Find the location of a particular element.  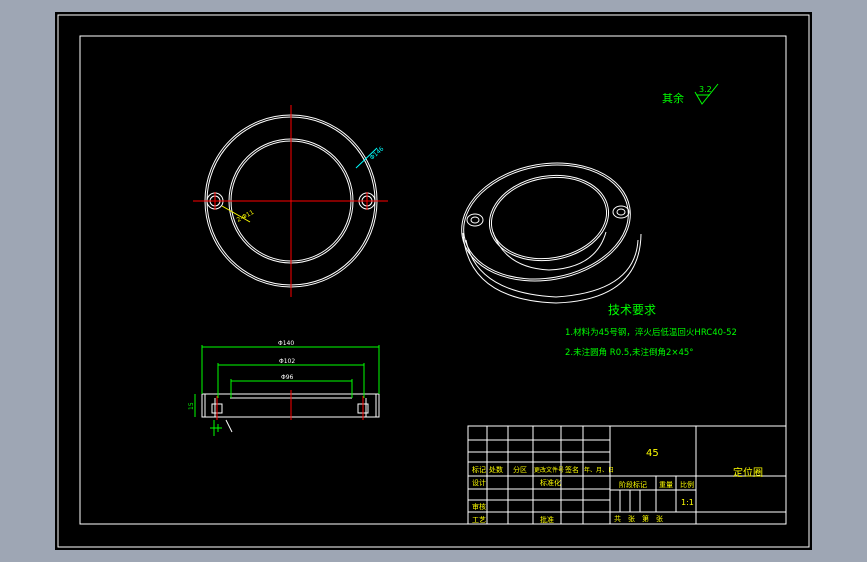

tb-part-name: 定位圈 is located at coordinates (748, 472).